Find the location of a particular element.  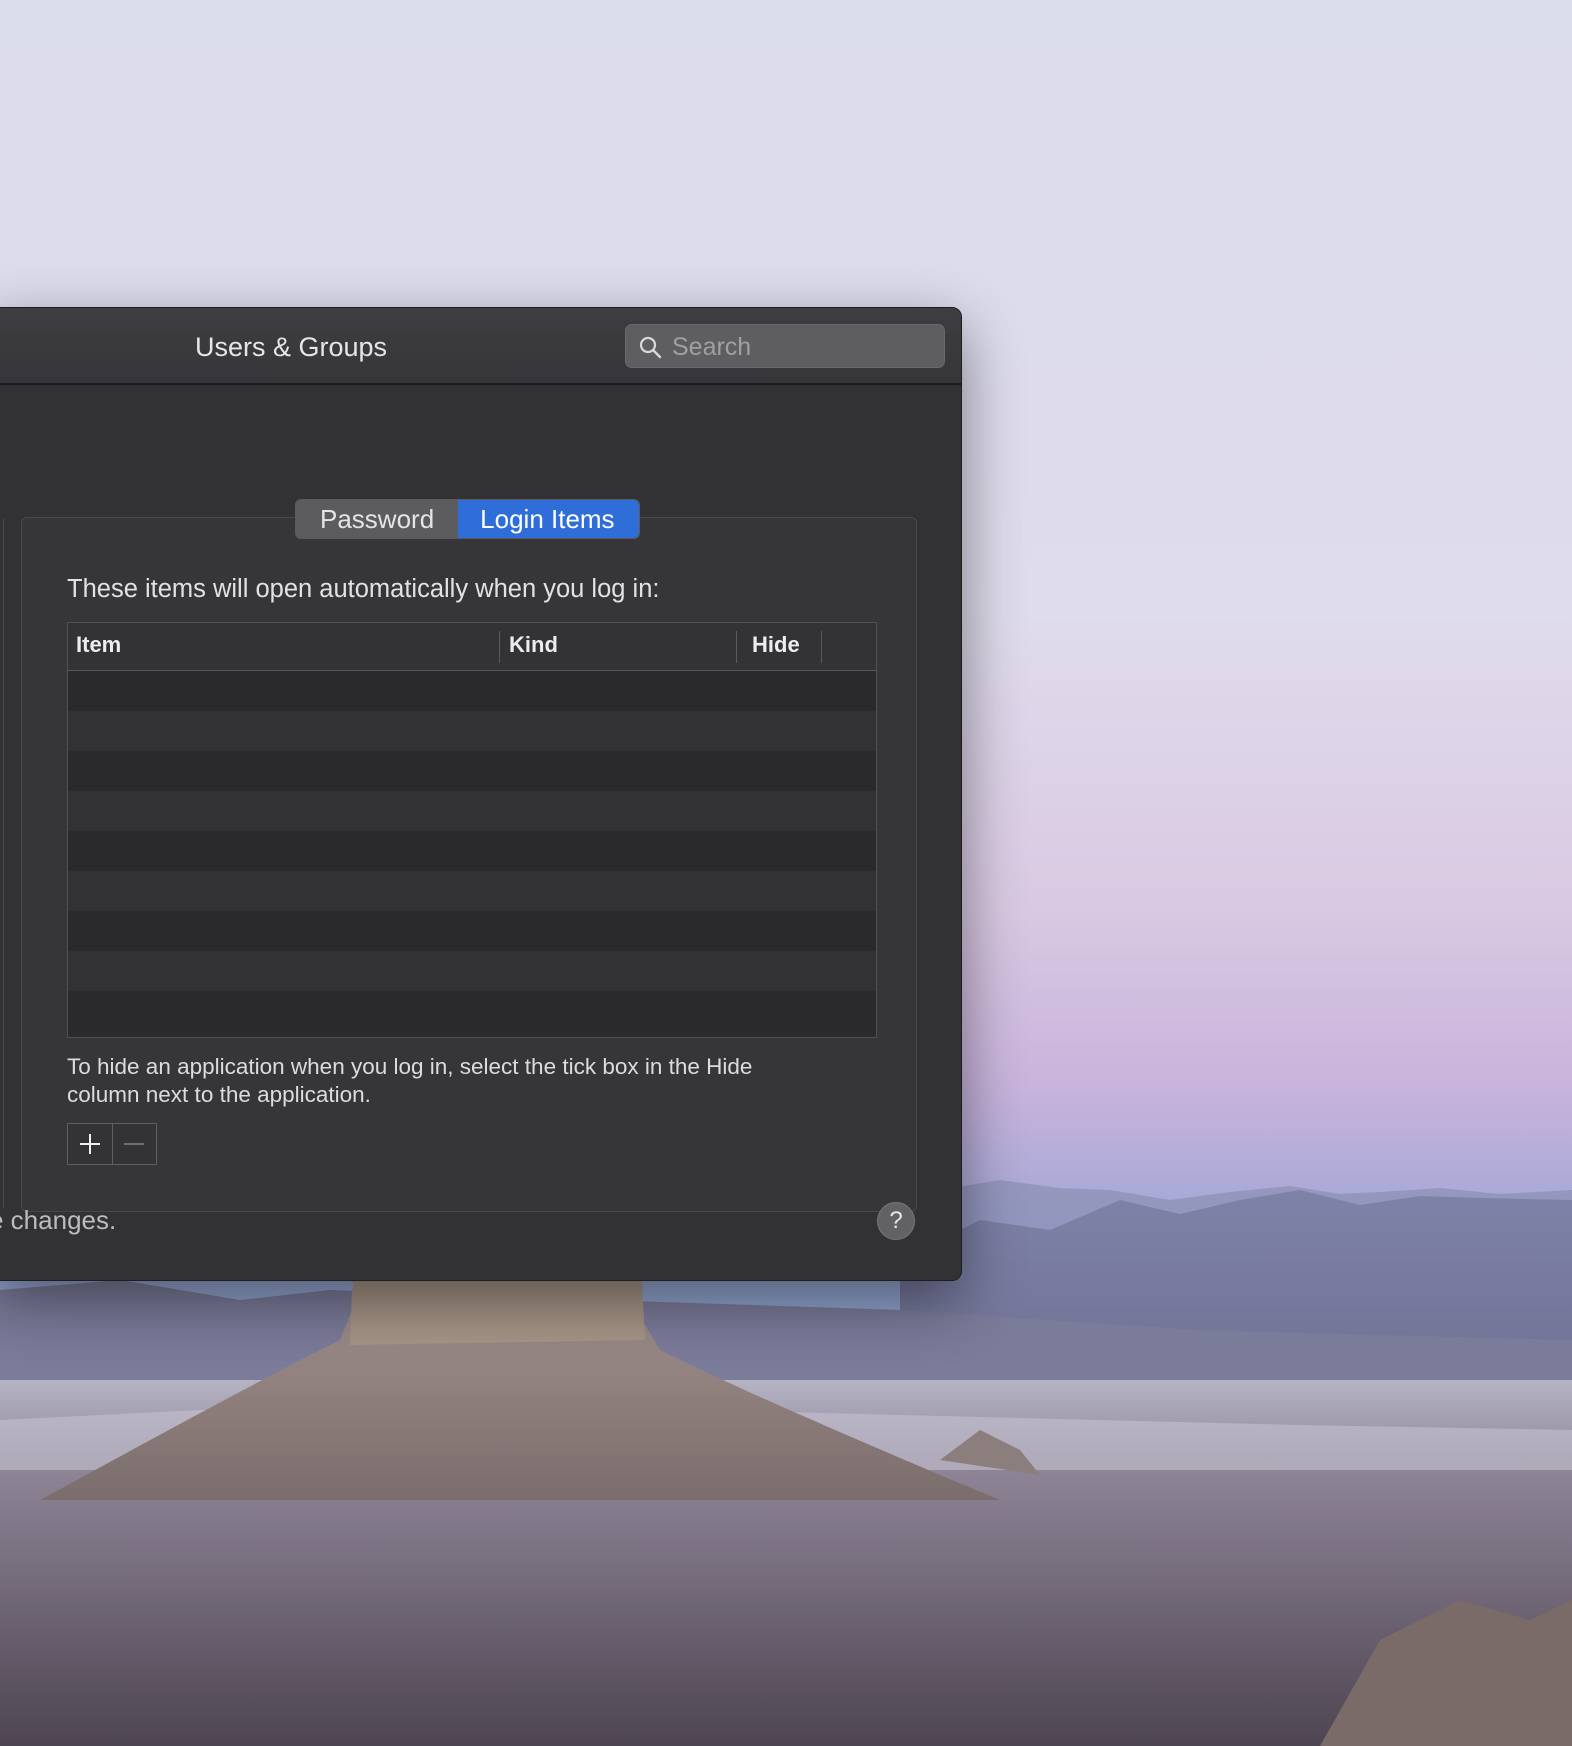

table-rows is located at coordinates (472, 851).